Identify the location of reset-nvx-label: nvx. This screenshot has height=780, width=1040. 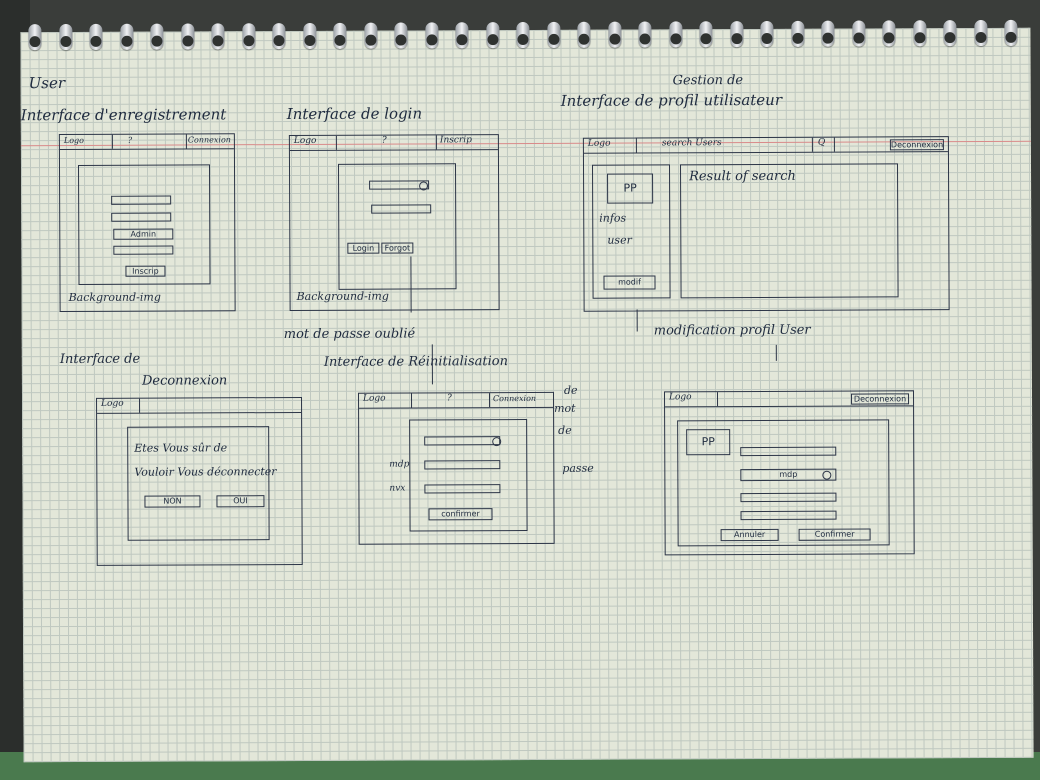
(397, 488).